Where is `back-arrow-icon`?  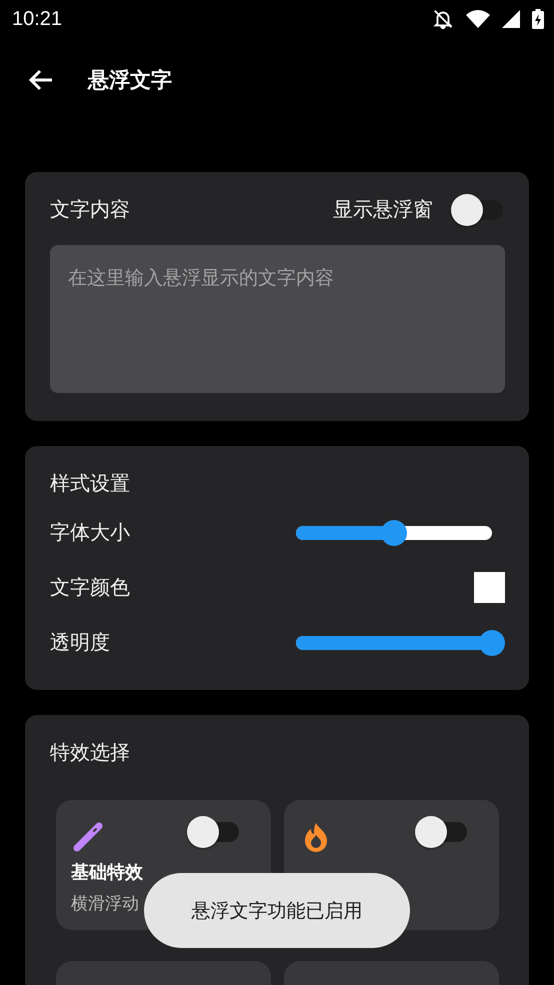 back-arrow-icon is located at coordinates (41, 80).